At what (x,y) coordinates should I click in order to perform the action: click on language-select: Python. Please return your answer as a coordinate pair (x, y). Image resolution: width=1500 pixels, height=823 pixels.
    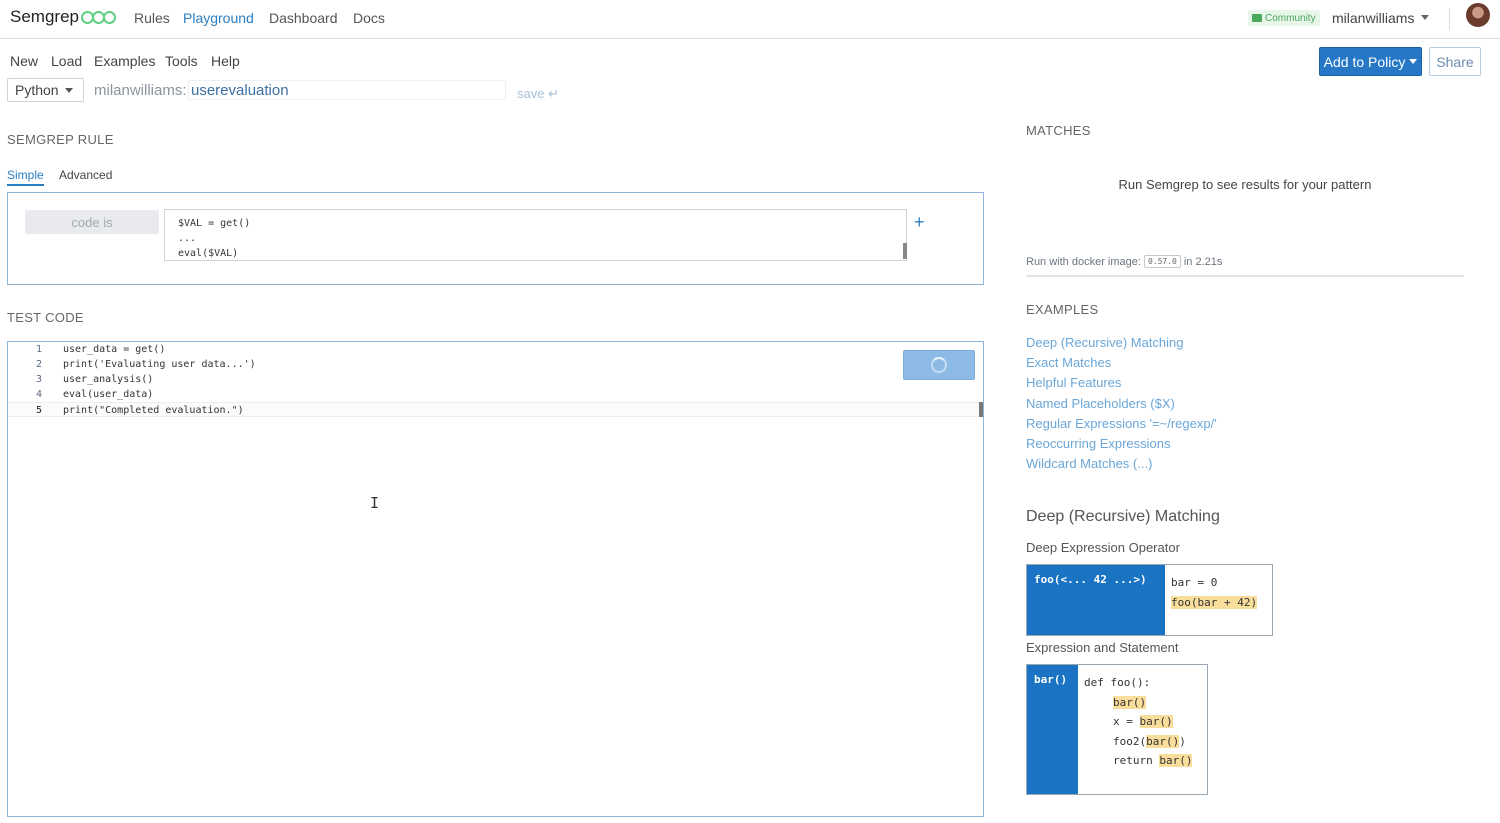
    Looking at the image, I should click on (45, 90).